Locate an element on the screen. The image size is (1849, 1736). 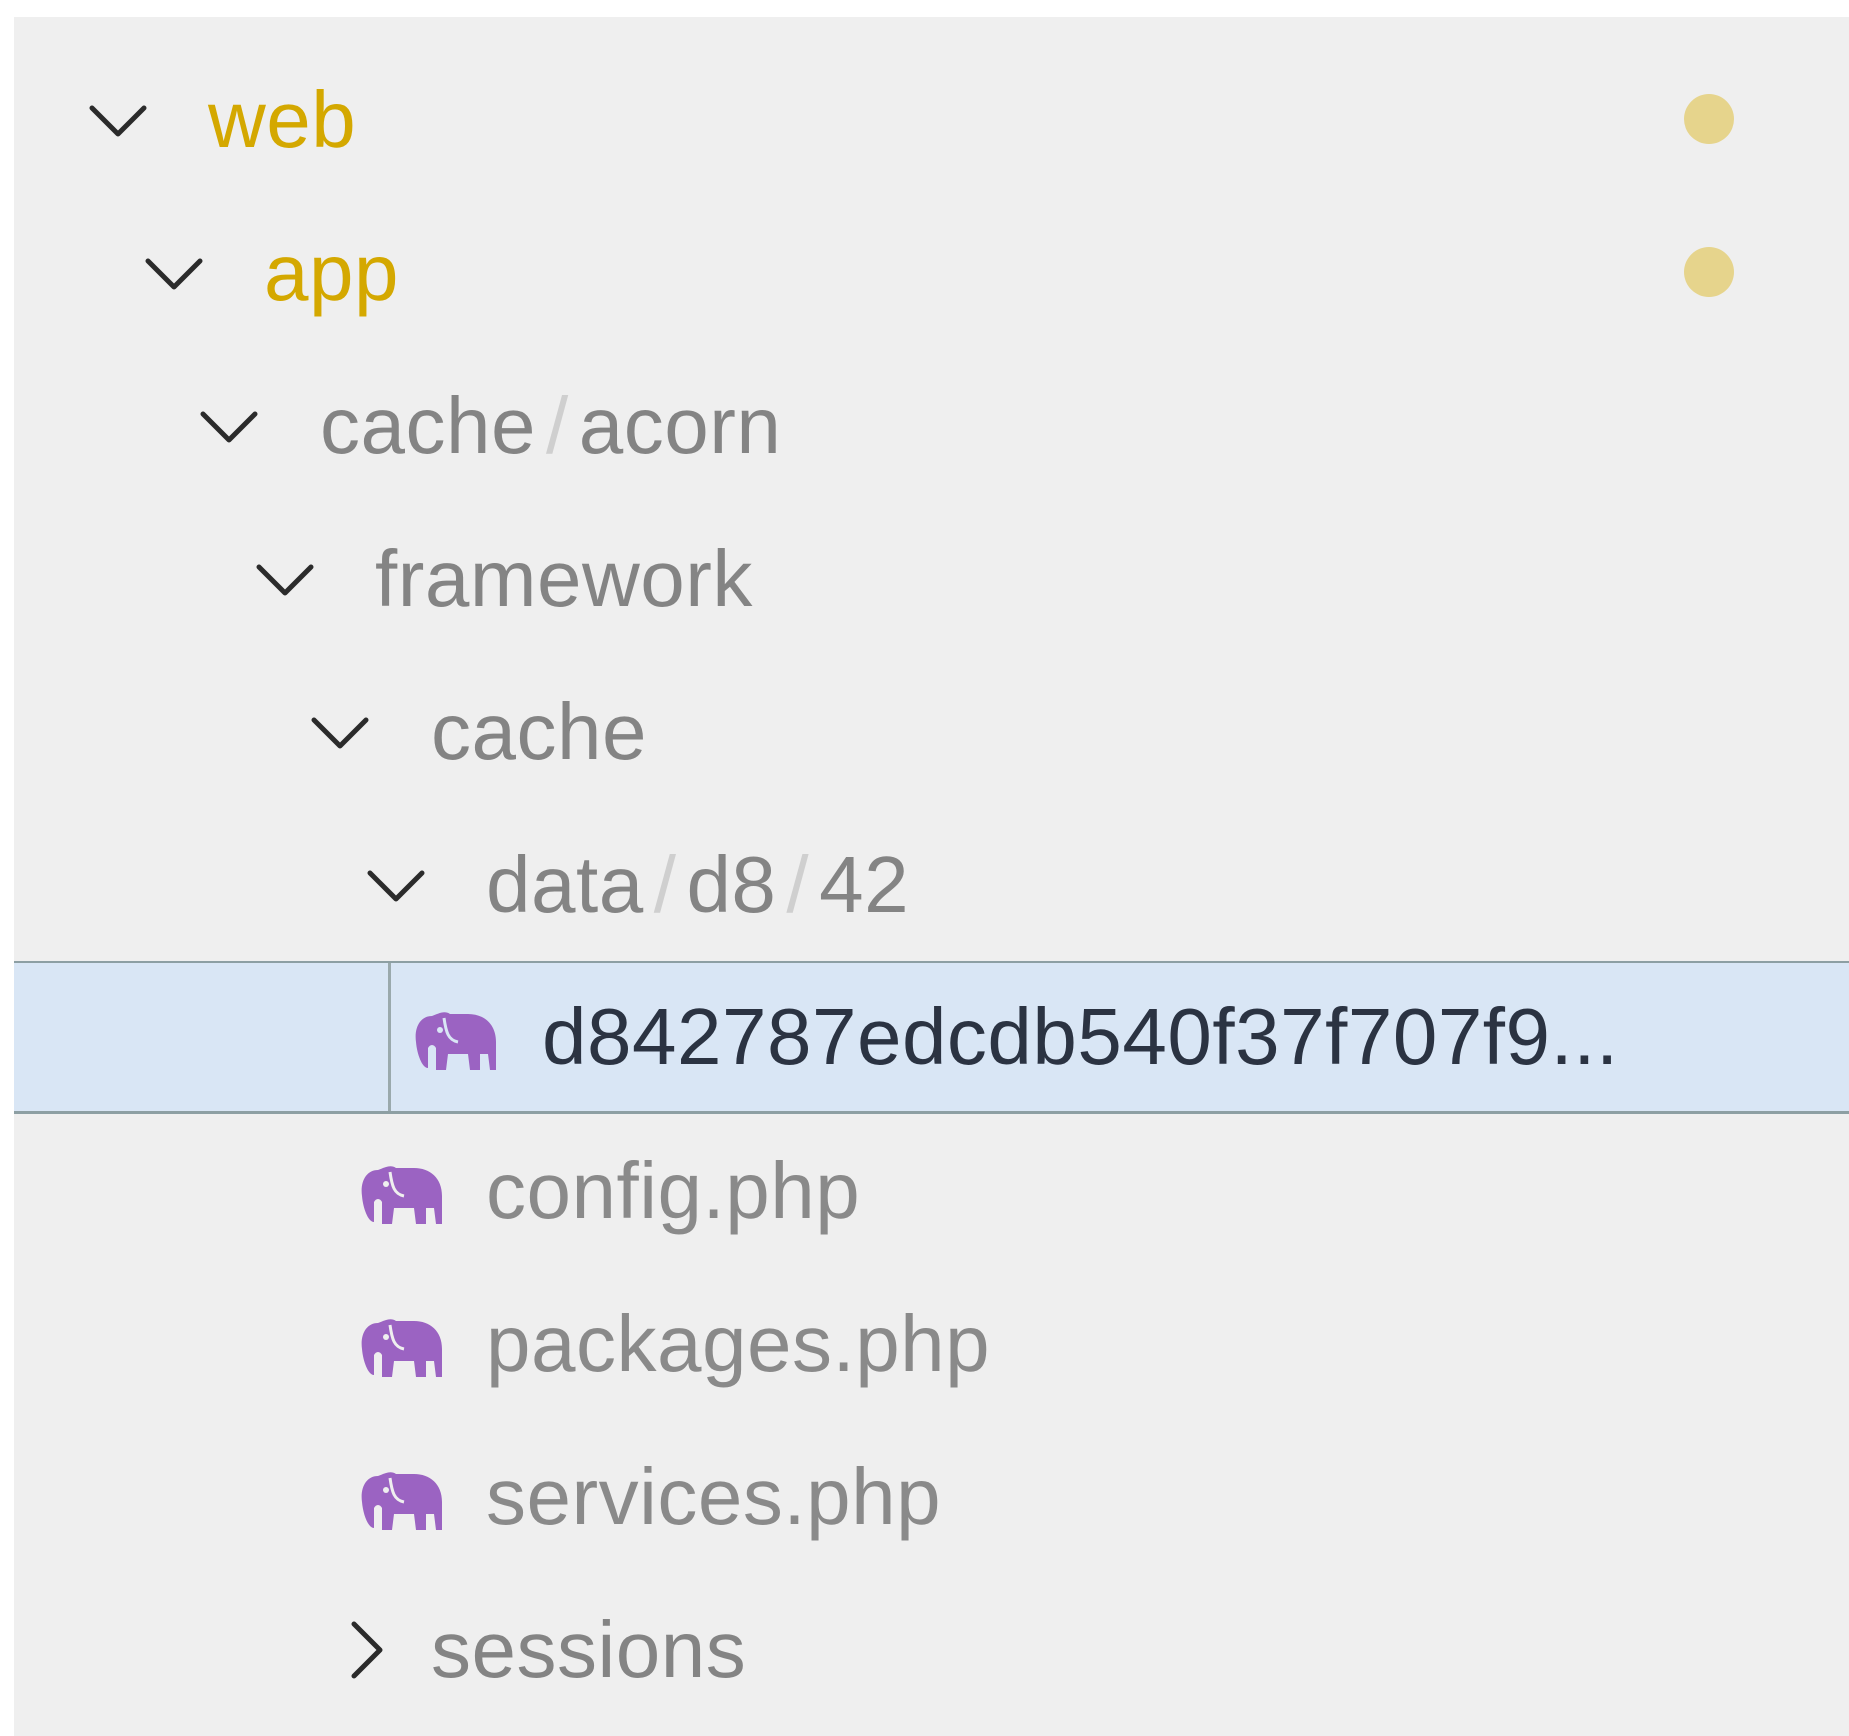
tree-item-sessions: sessions is located at coordinates (931, 1649).